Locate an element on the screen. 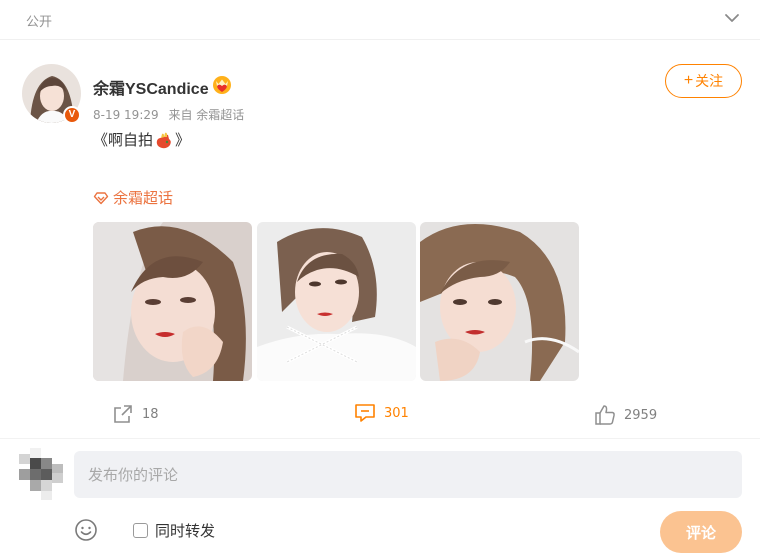 This screenshot has width=760, height=559. submit-comment-button: 评论 is located at coordinates (701, 532).